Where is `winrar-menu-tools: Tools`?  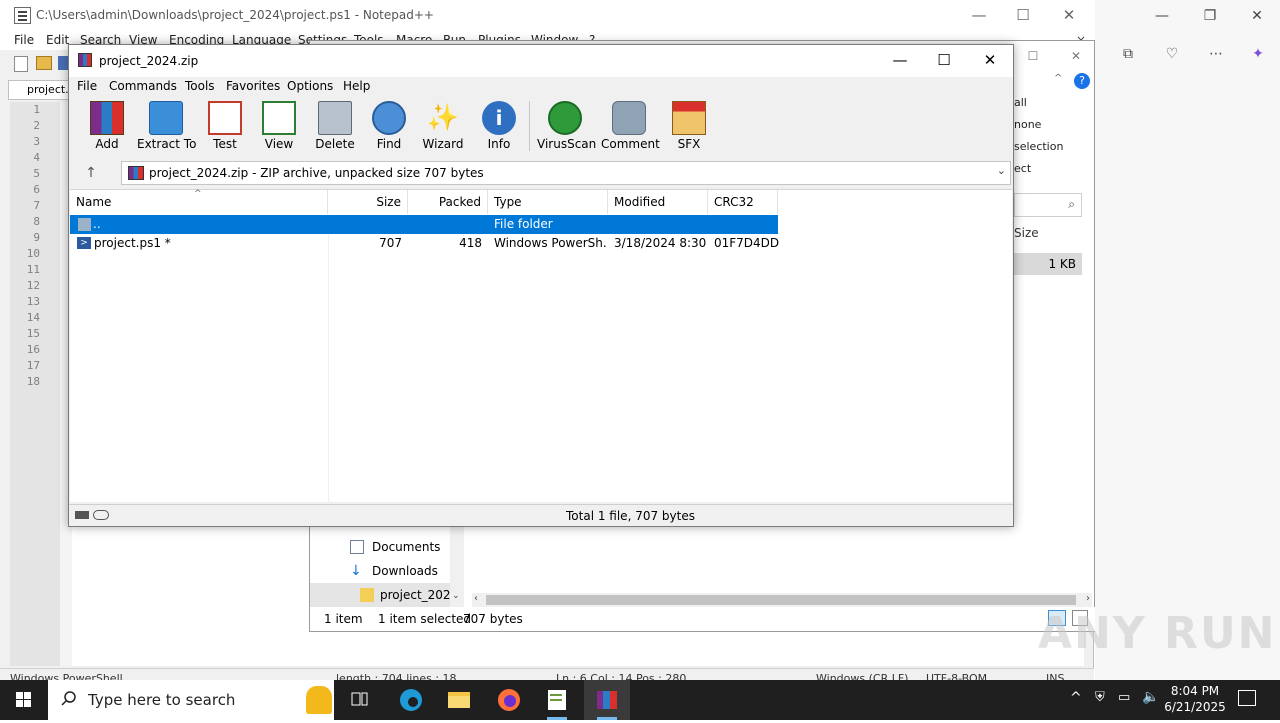
winrar-menu-tools: Tools is located at coordinates (200, 86).